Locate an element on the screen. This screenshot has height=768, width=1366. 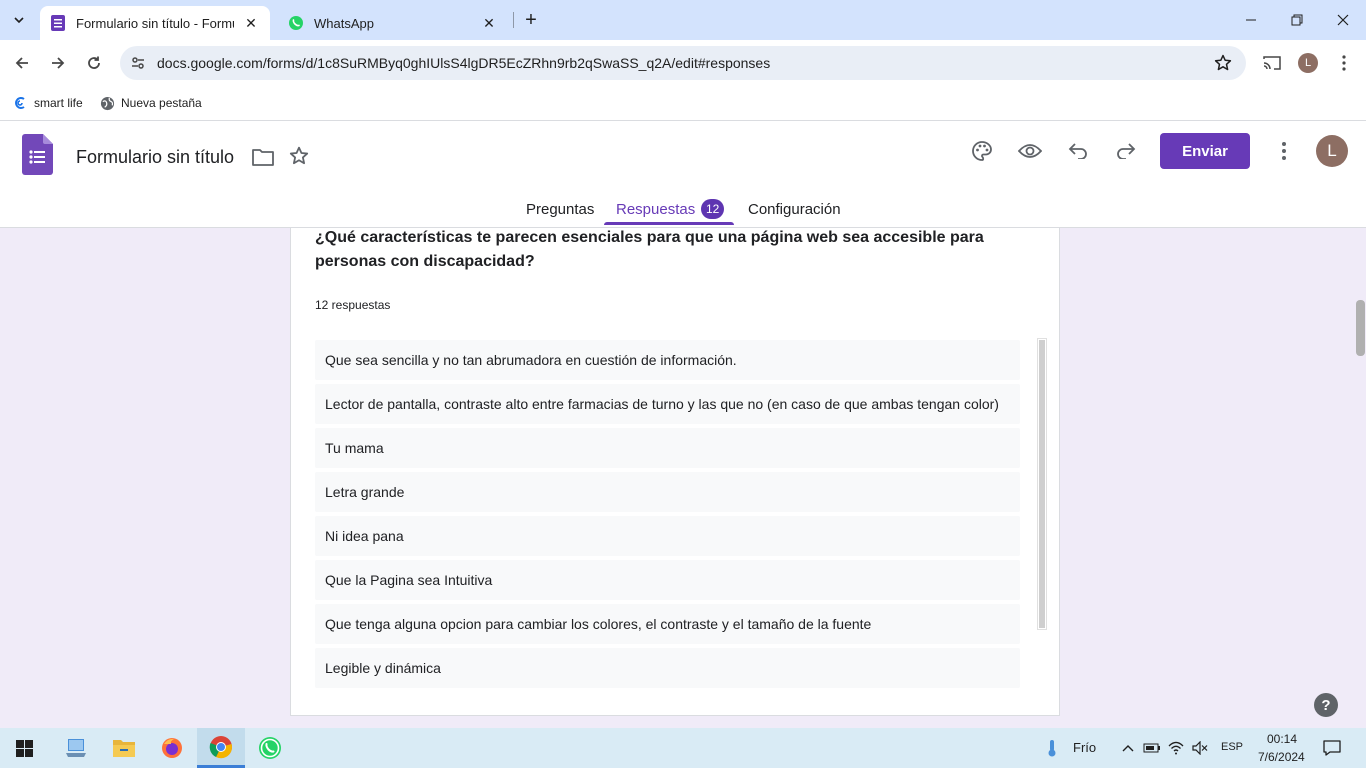
response-item: Legible y dinámica is located at coordinates (667, 668).